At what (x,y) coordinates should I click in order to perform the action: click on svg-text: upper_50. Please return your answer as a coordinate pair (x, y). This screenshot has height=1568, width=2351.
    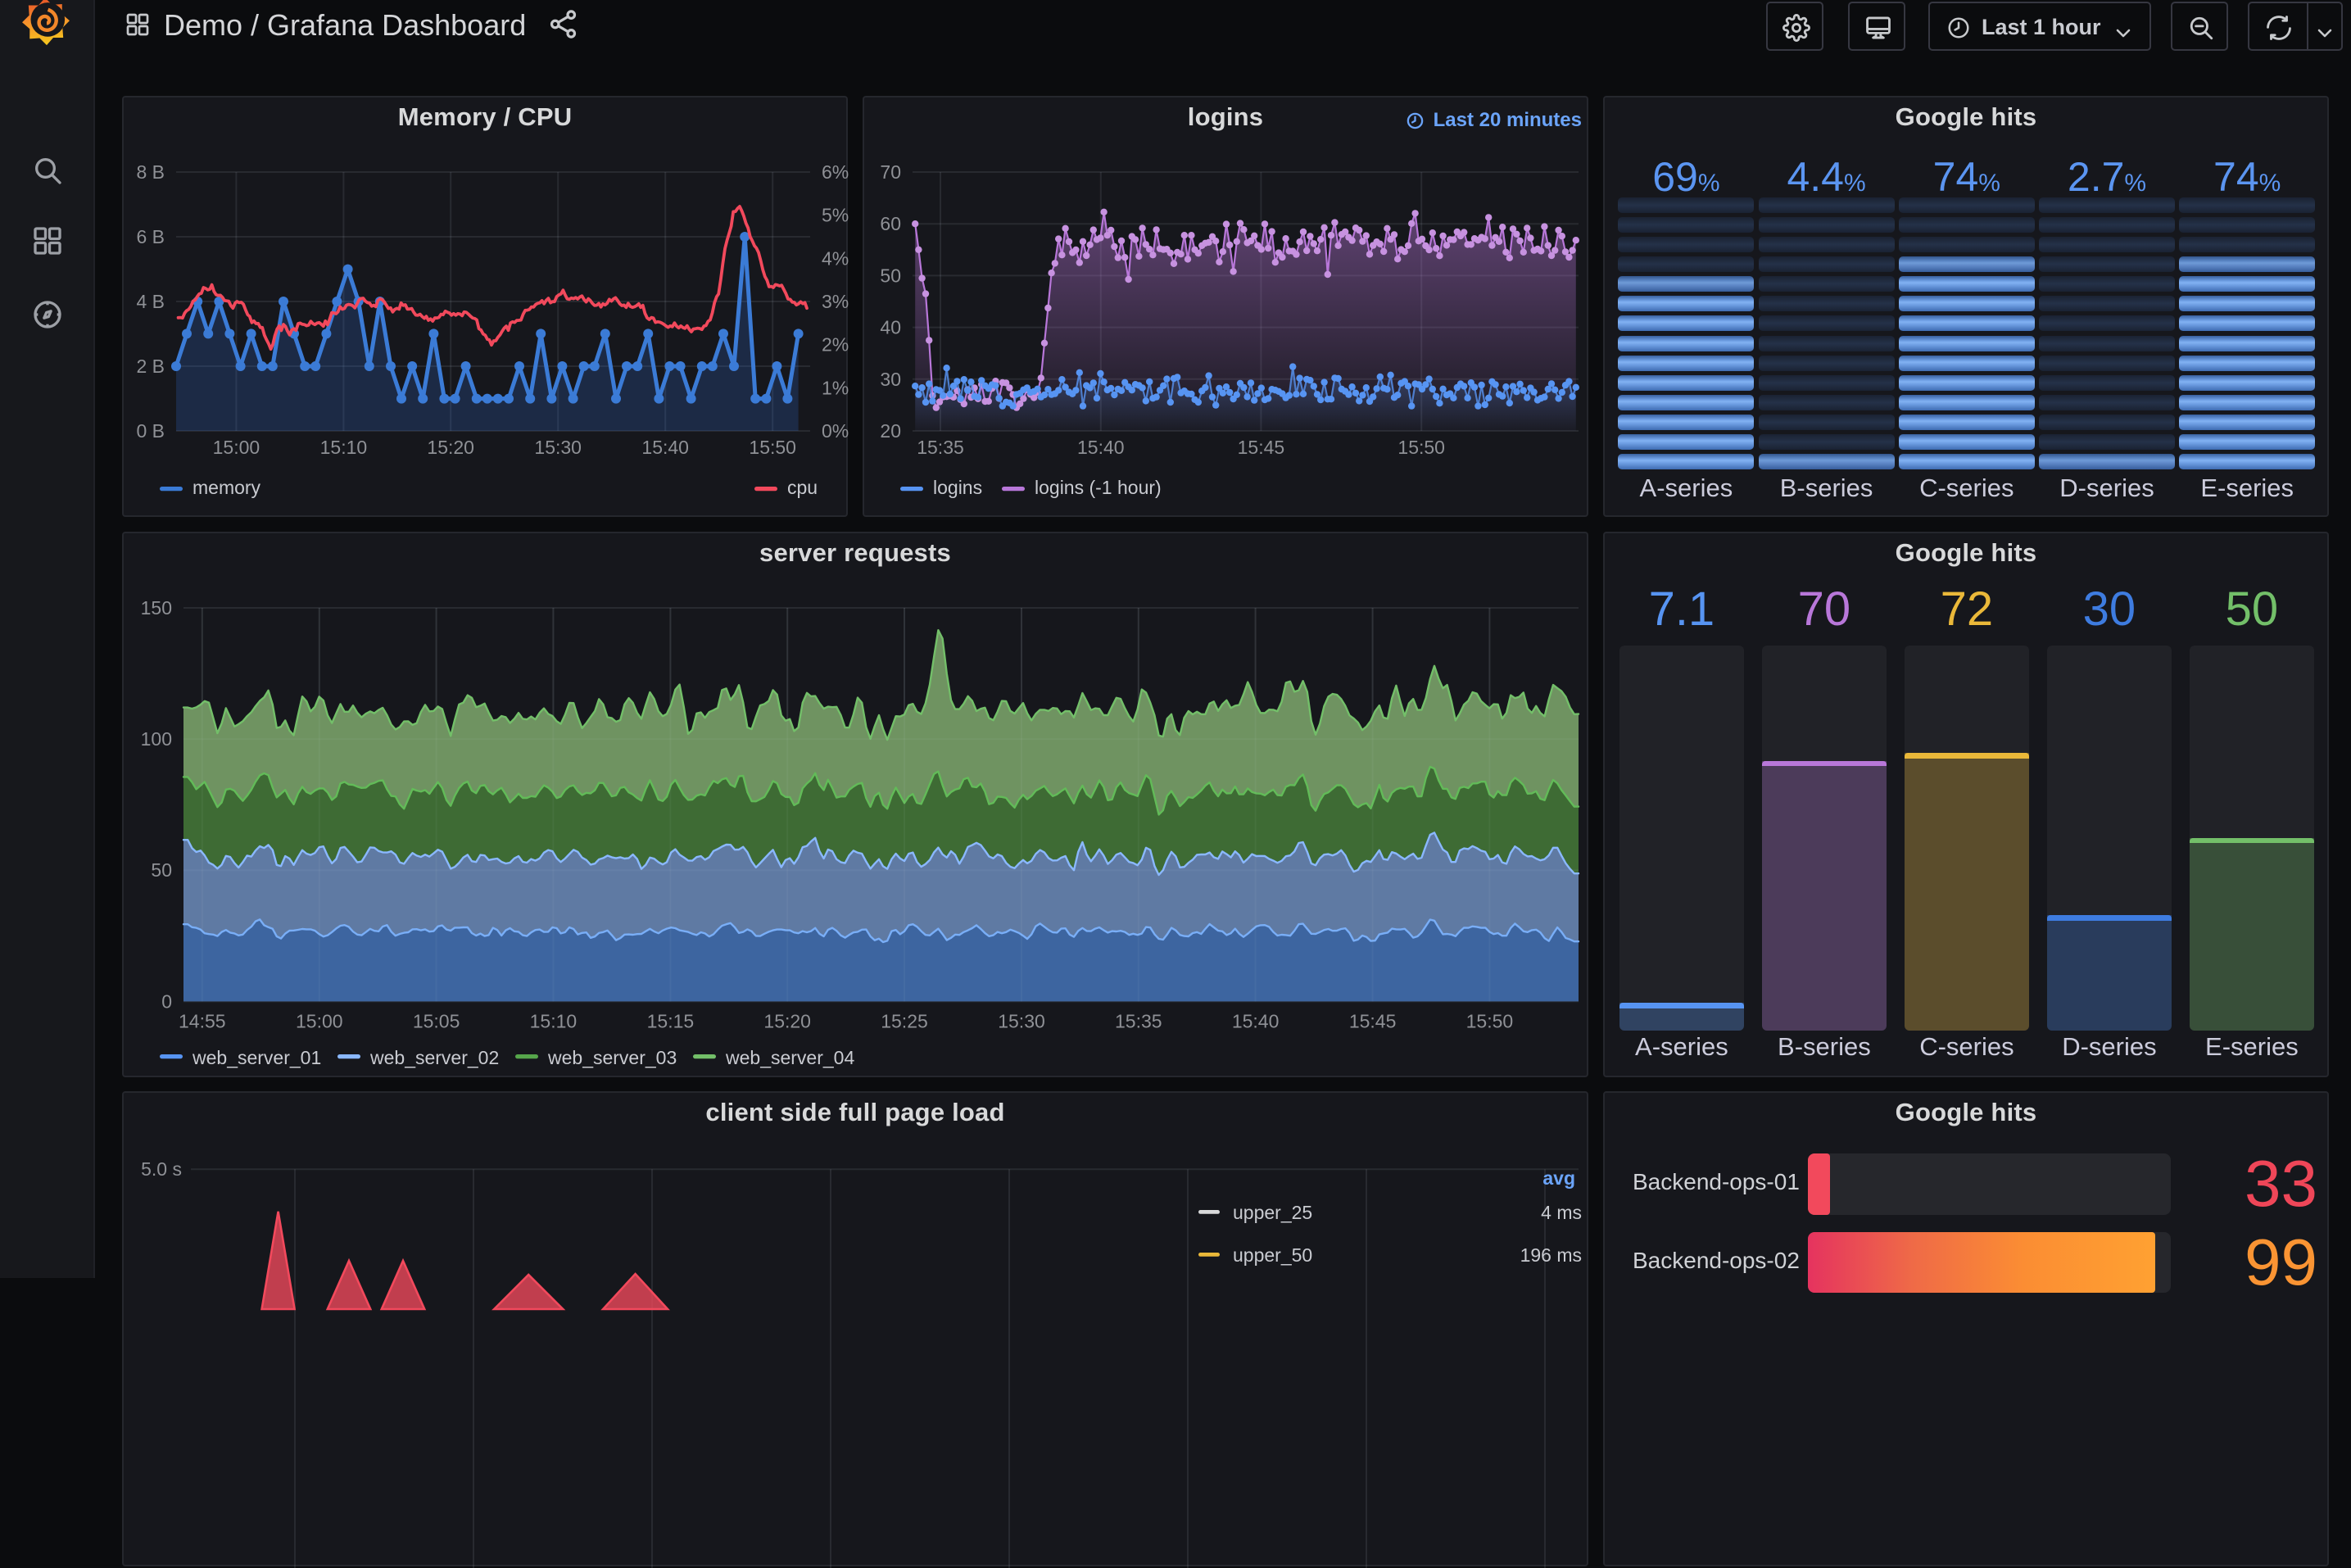
    Looking at the image, I should click on (1272, 1255).